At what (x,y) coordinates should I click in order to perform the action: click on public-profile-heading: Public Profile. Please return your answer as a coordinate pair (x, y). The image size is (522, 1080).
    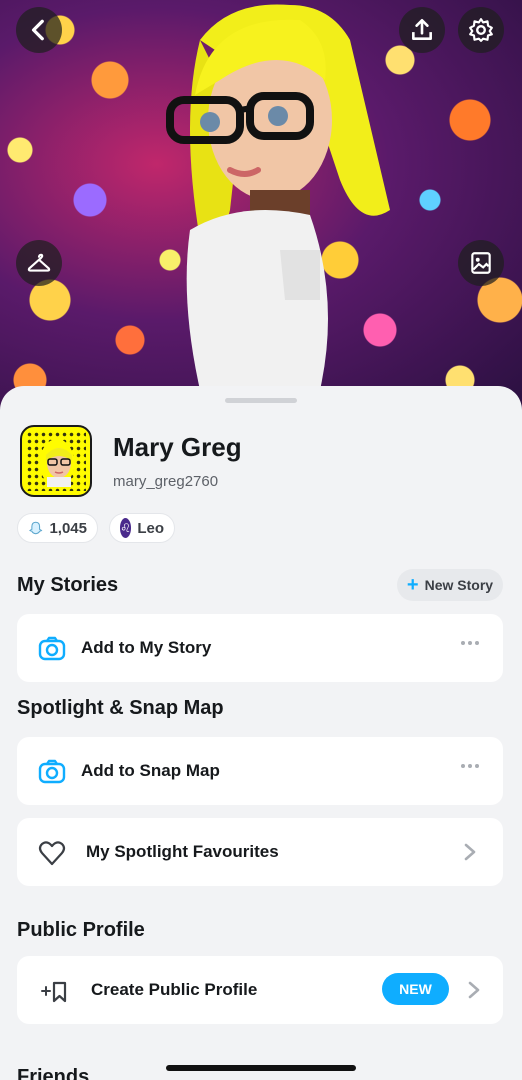
    Looking at the image, I should click on (81, 930).